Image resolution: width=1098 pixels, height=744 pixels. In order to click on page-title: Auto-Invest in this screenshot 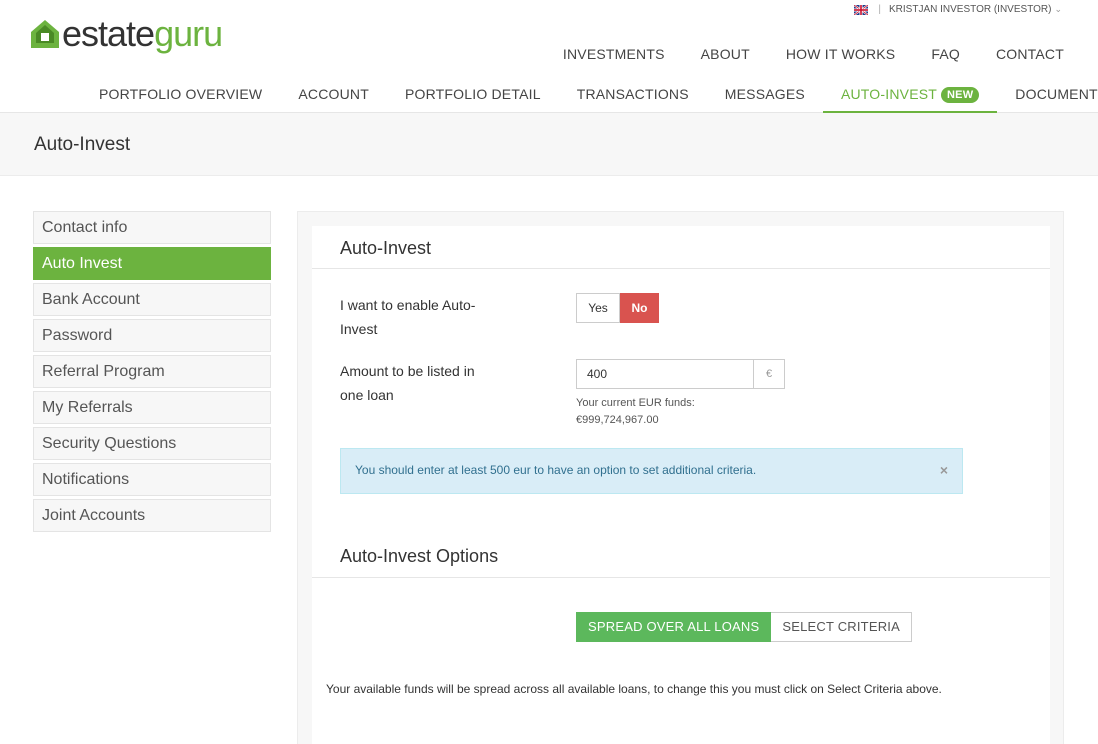, I will do `click(82, 144)`.